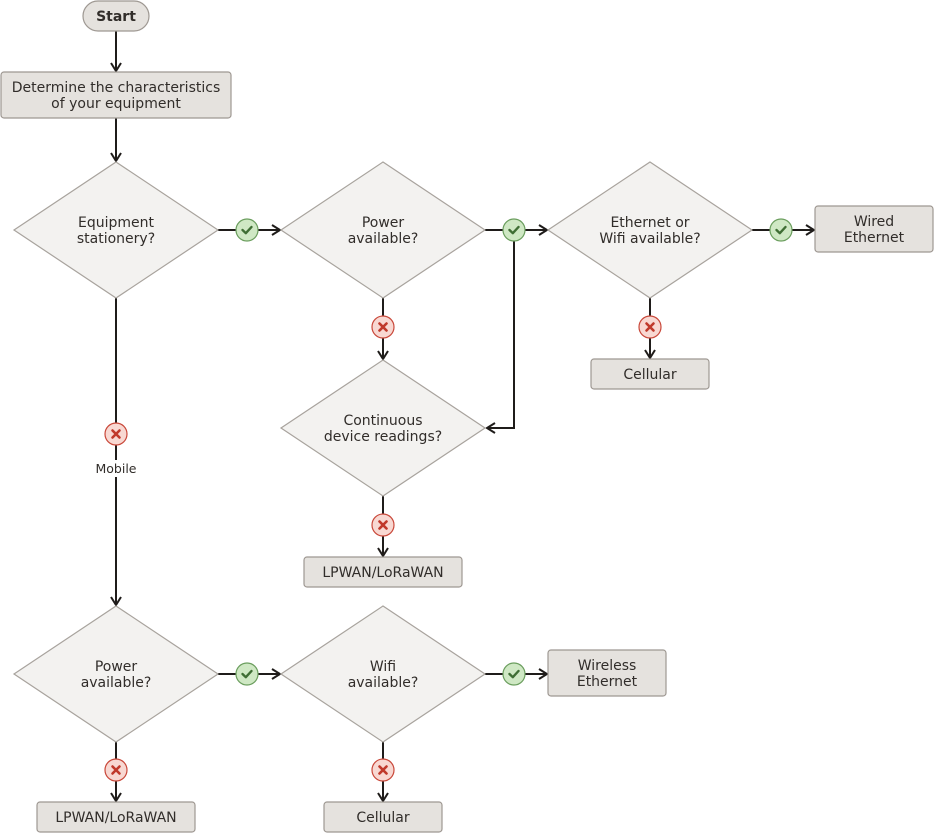  What do you see at coordinates (383, 667) in the screenshot?
I see `node-label: Wifi` at bounding box center [383, 667].